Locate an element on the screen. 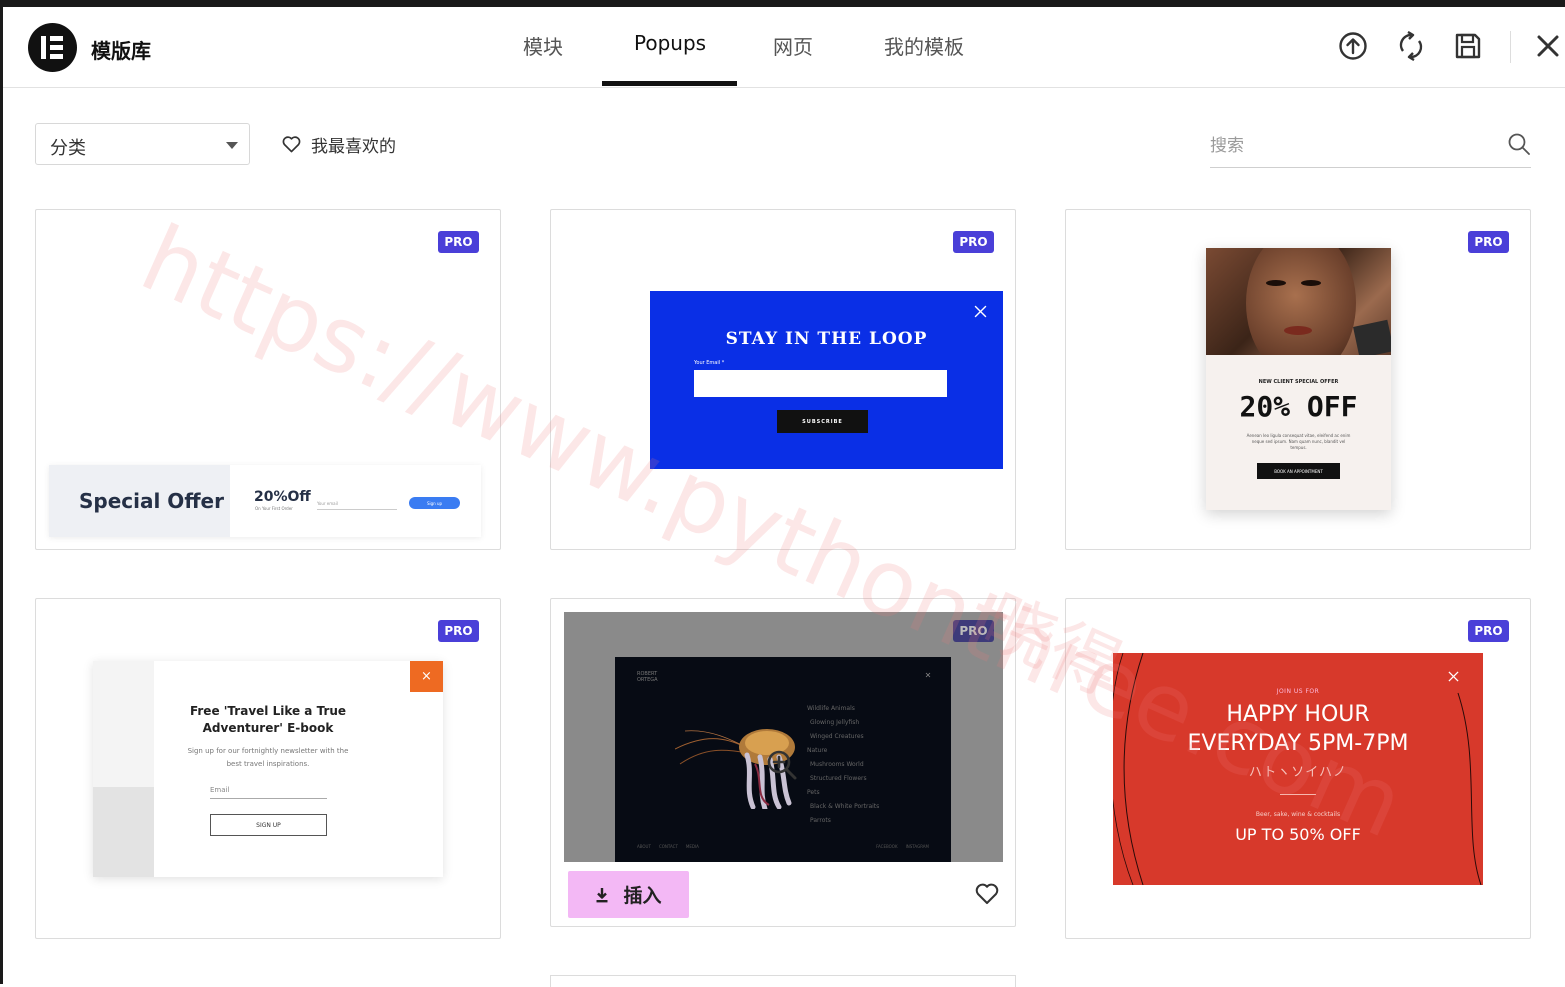 The image size is (1565, 987). preview-sub: Beer, sake, wine & cocktails is located at coordinates (1298, 814).